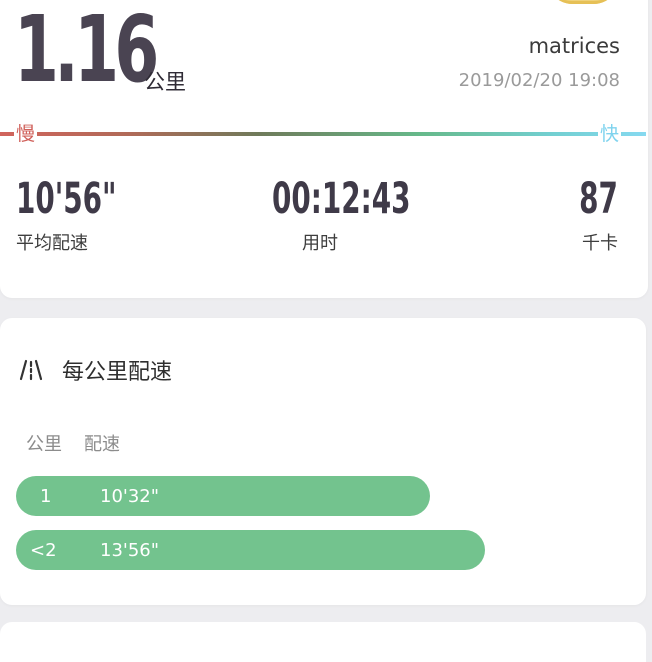 The height and width of the screenshot is (662, 652). Describe the element at coordinates (165, 82) in the screenshot. I see `distance-unit: 公里` at that location.